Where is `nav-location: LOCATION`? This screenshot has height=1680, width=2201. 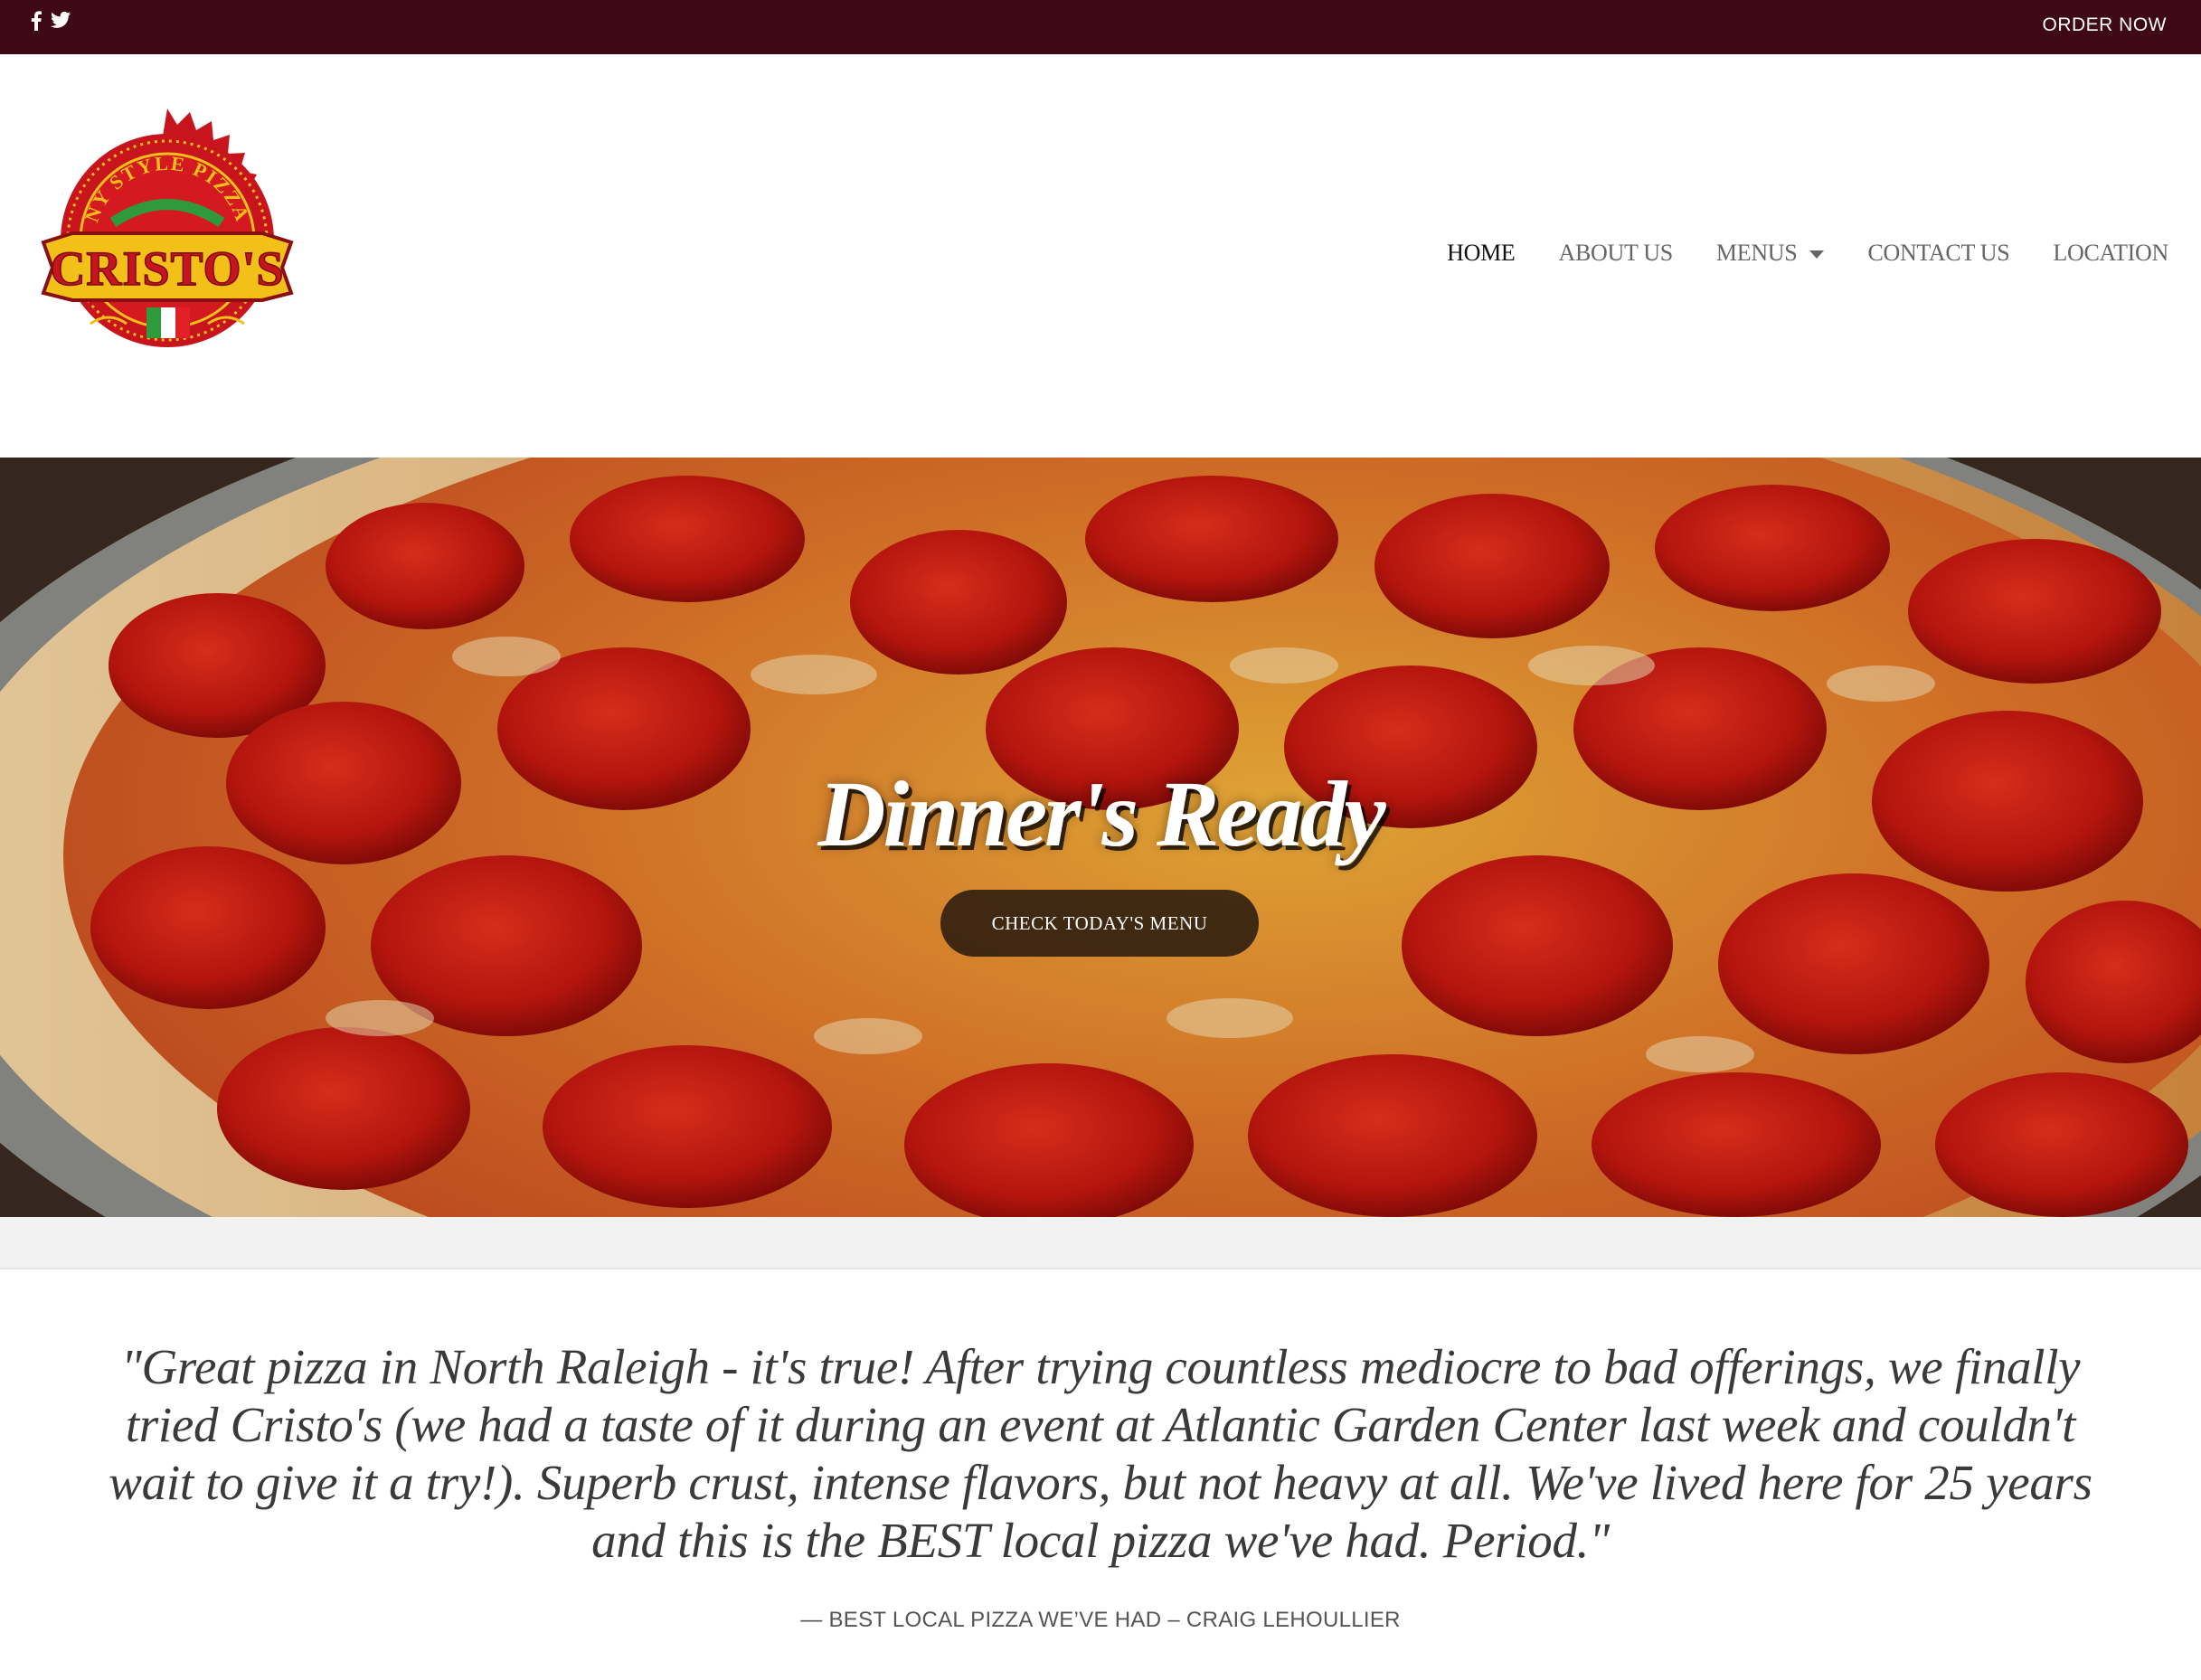
nav-location: LOCATION is located at coordinates (2110, 253).